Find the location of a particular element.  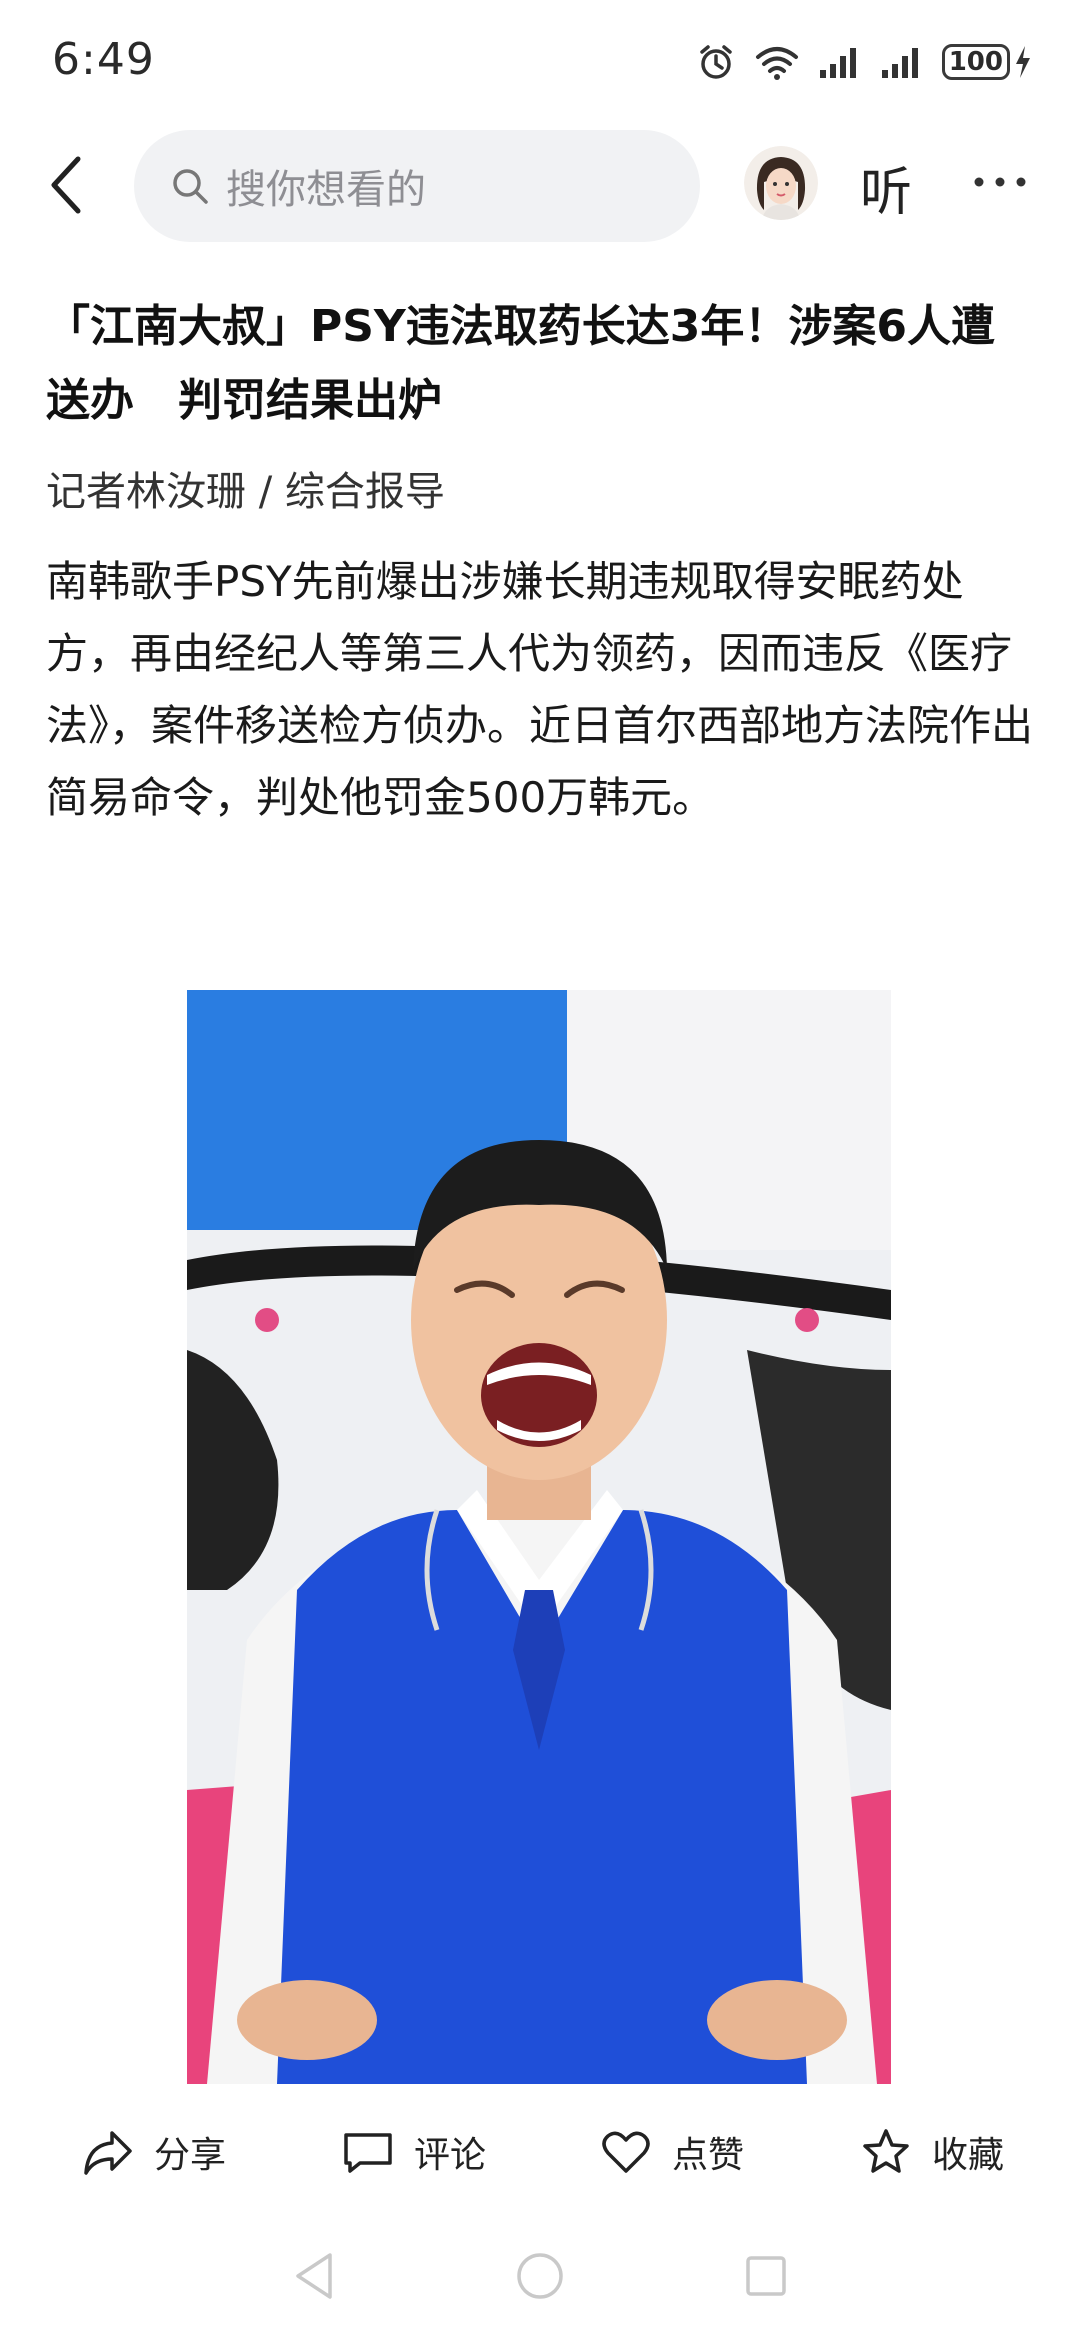

system-home-button is located at coordinates (540, 2276).